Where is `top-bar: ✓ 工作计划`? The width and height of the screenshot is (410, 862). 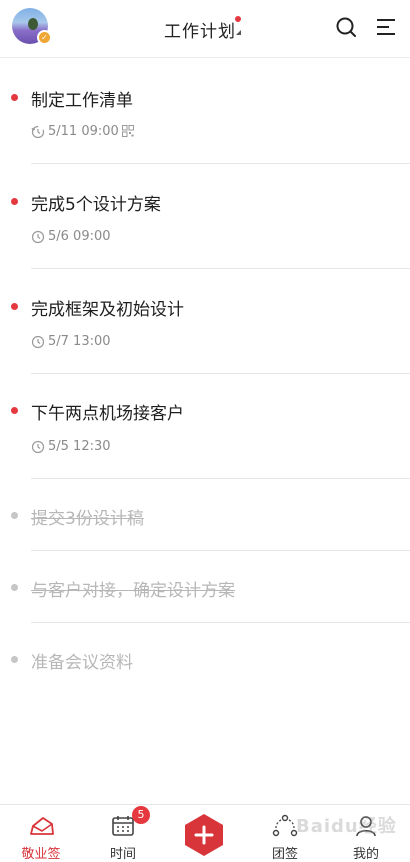
top-bar: ✓ 工作计划 is located at coordinates (205, 29).